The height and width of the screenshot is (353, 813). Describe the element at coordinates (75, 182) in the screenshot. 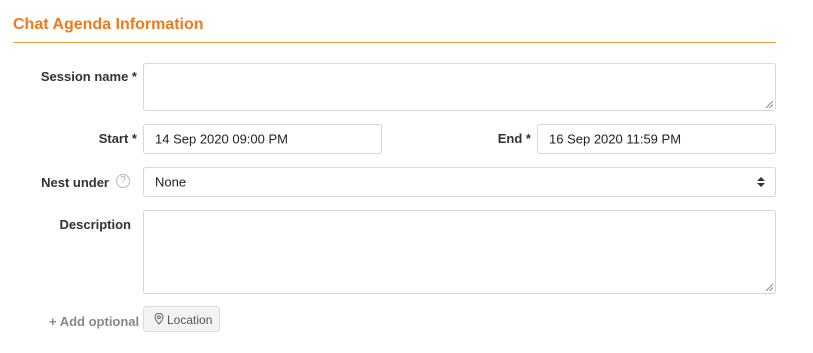

I see `nest-under-label: Nest under` at that location.